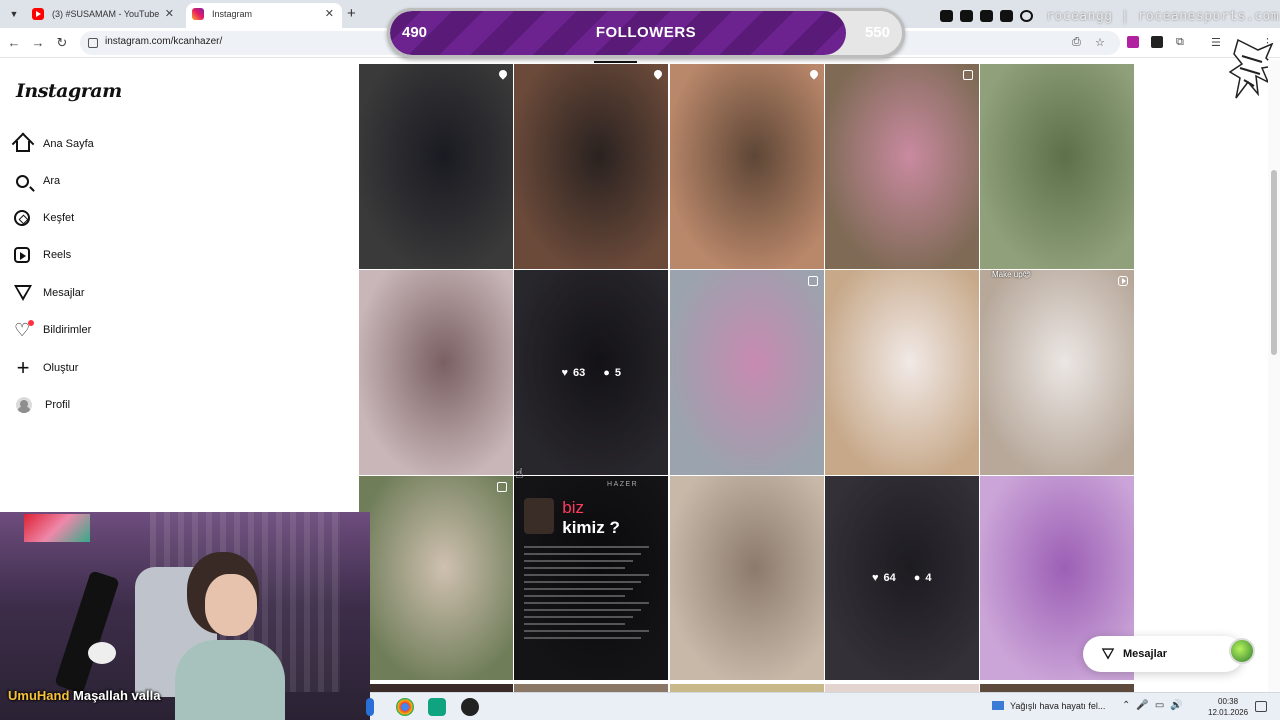 The height and width of the screenshot is (720, 1280). Describe the element at coordinates (877, 32) in the screenshot. I see `goal-end: 550` at that location.